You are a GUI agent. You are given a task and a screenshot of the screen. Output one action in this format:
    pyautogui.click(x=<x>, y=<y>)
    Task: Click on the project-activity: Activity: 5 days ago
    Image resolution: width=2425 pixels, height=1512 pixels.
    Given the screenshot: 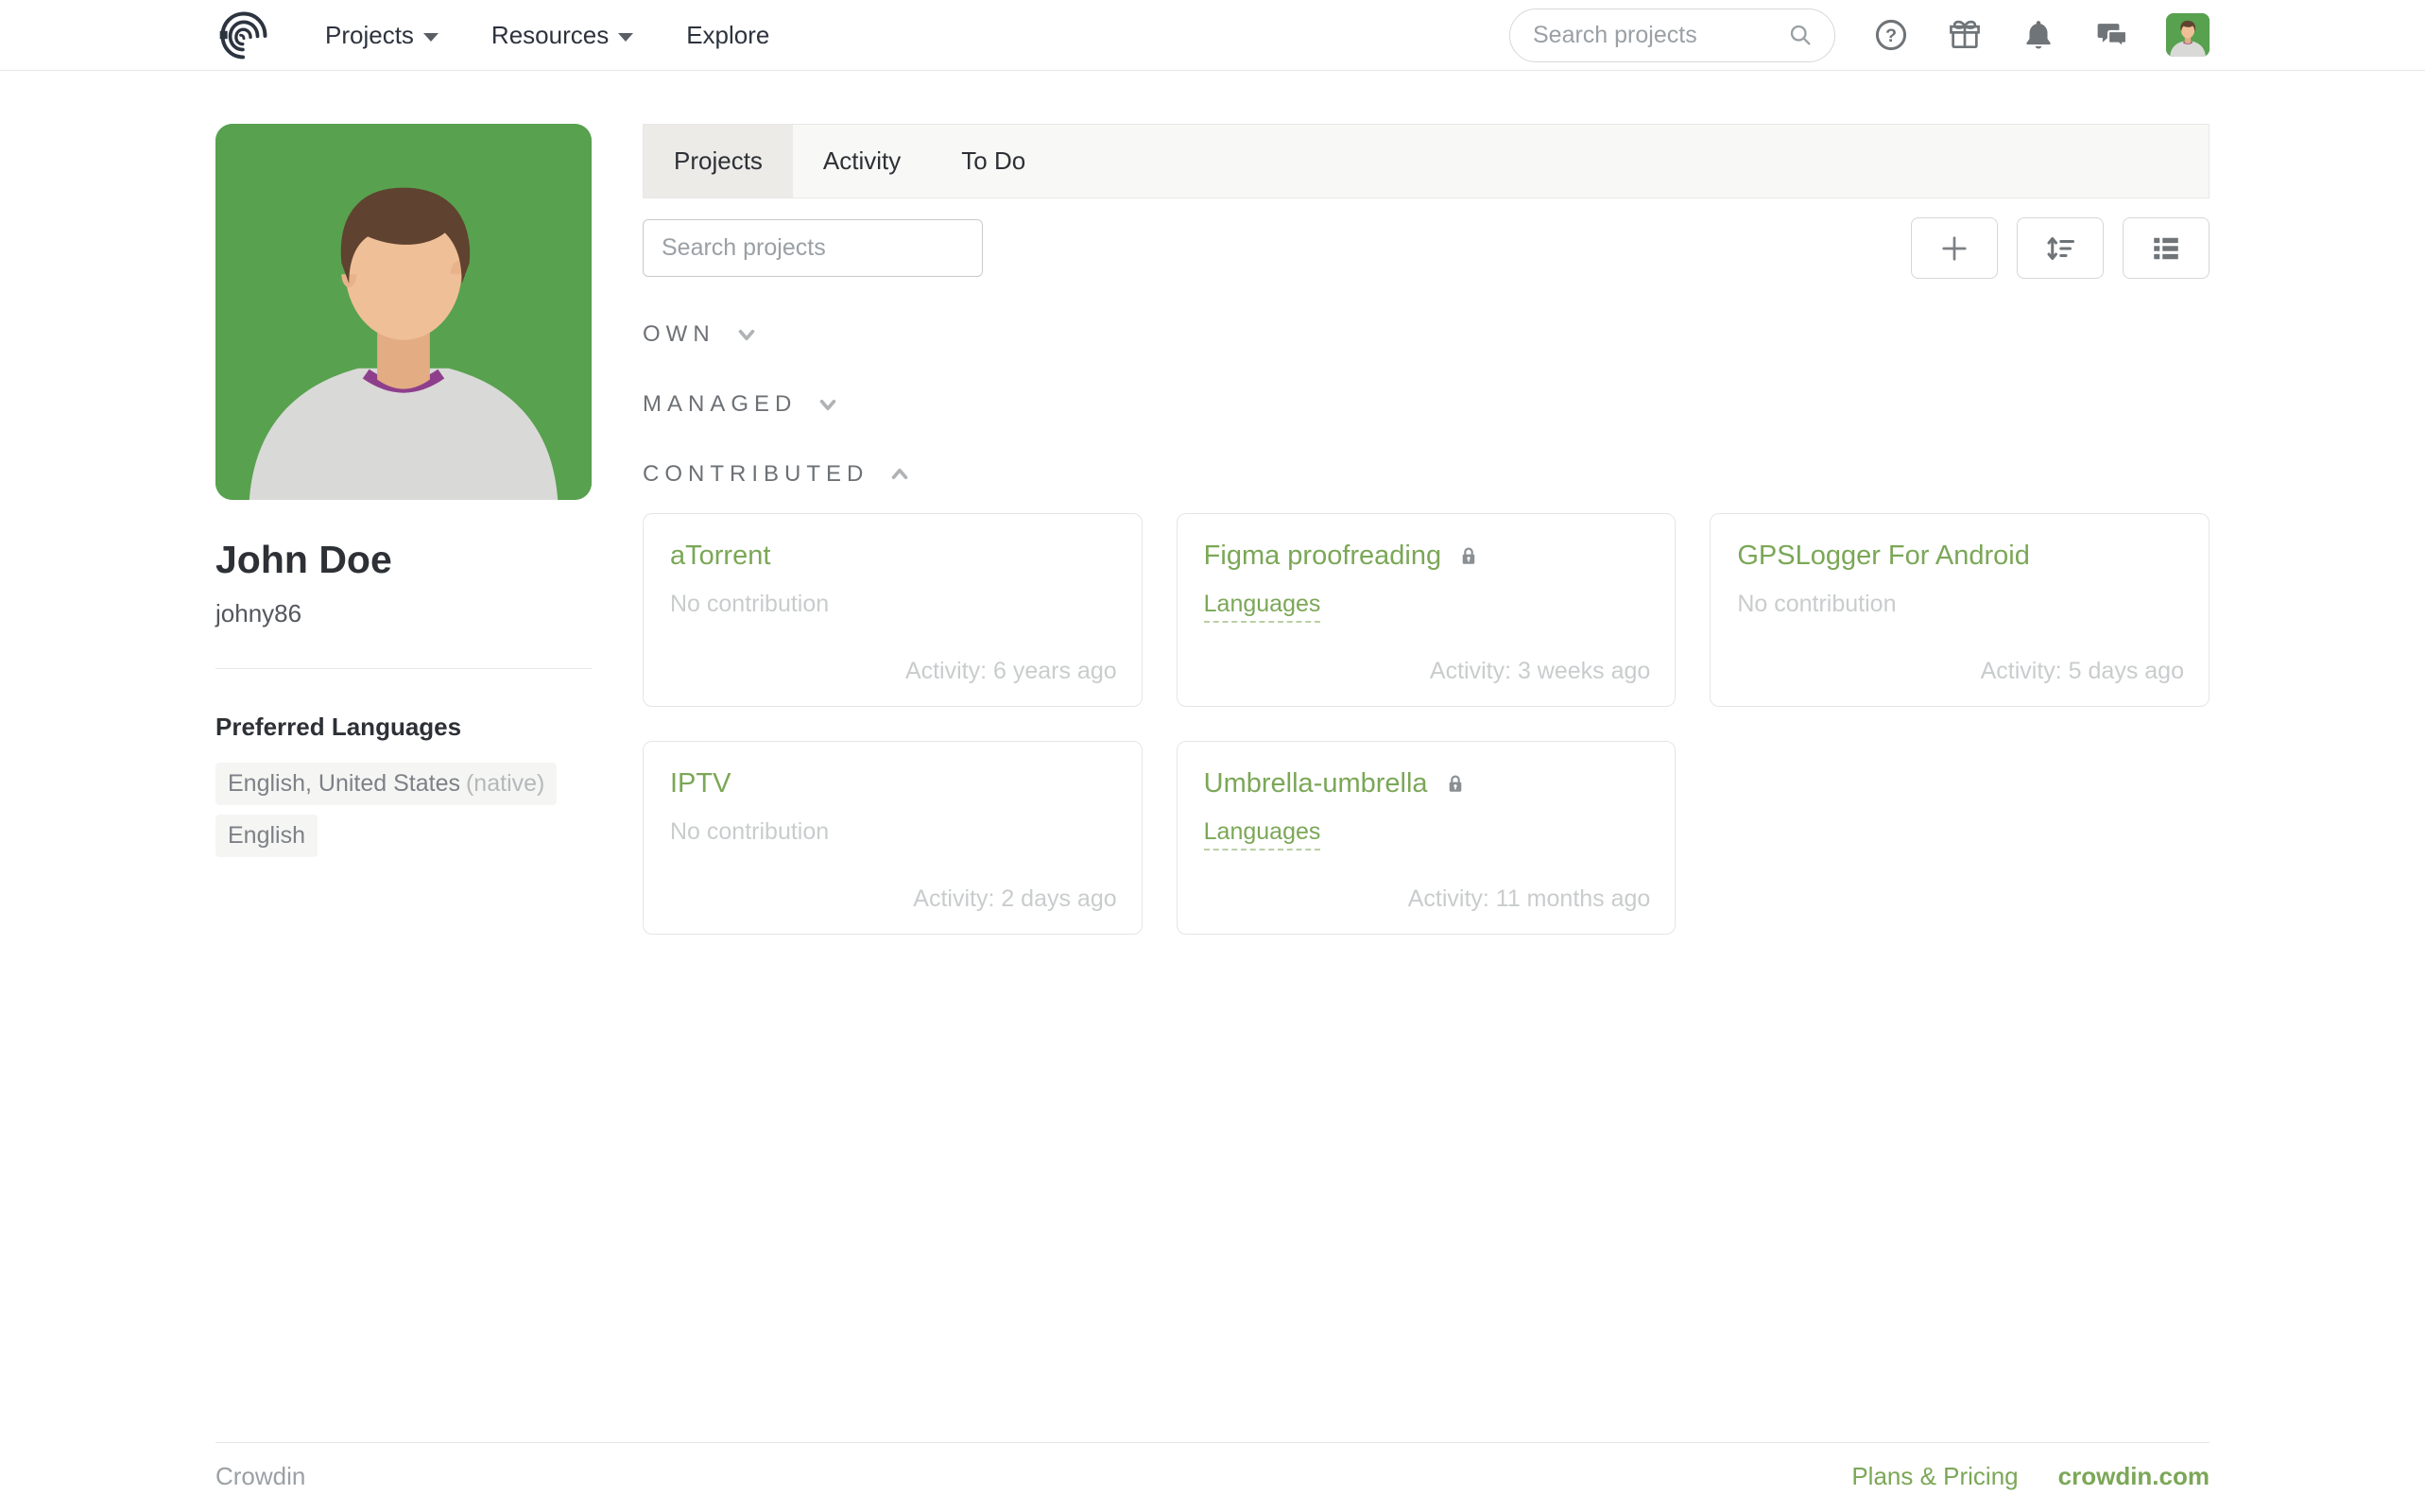 What is the action you would take?
    pyautogui.click(x=2082, y=671)
    